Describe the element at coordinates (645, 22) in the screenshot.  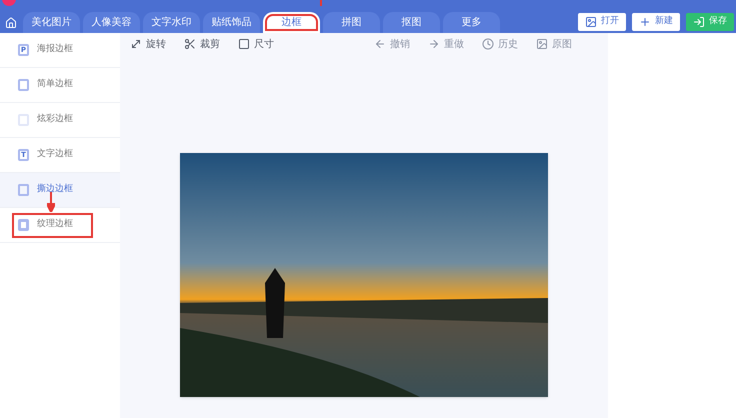
I see `plus-icon` at that location.